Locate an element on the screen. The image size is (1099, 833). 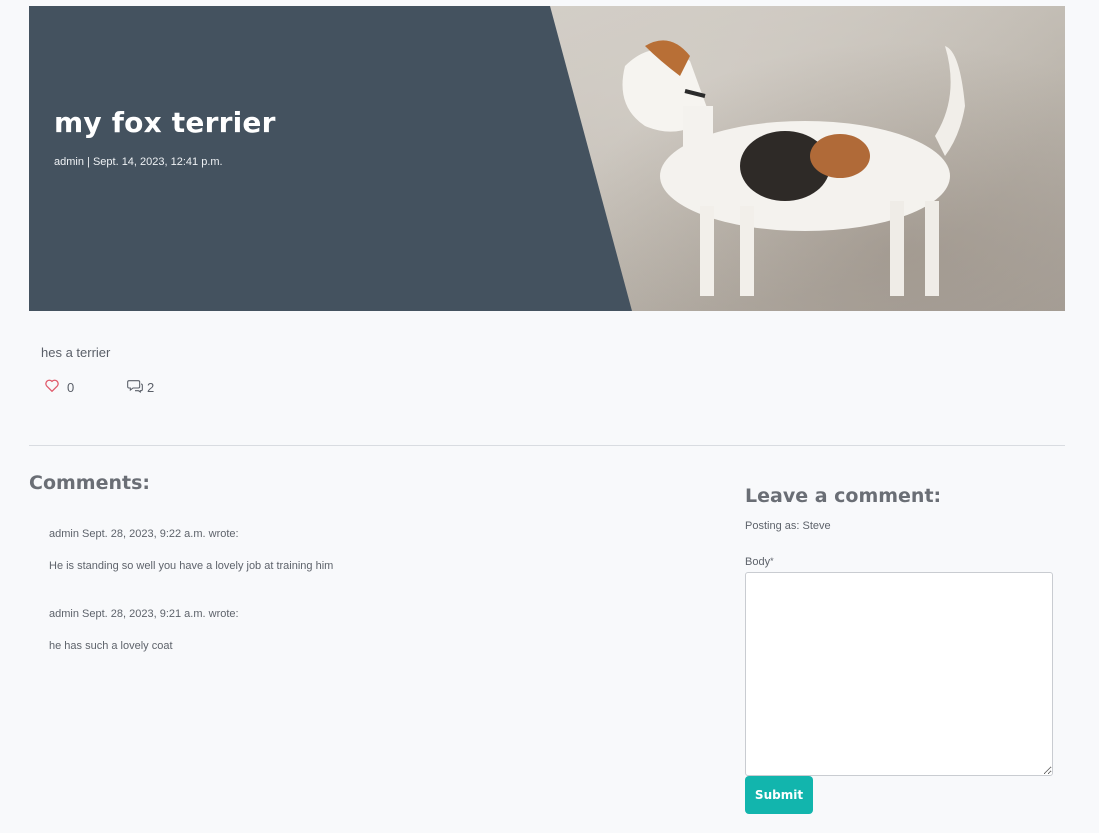
like-button: 0 is located at coordinates (59, 387).